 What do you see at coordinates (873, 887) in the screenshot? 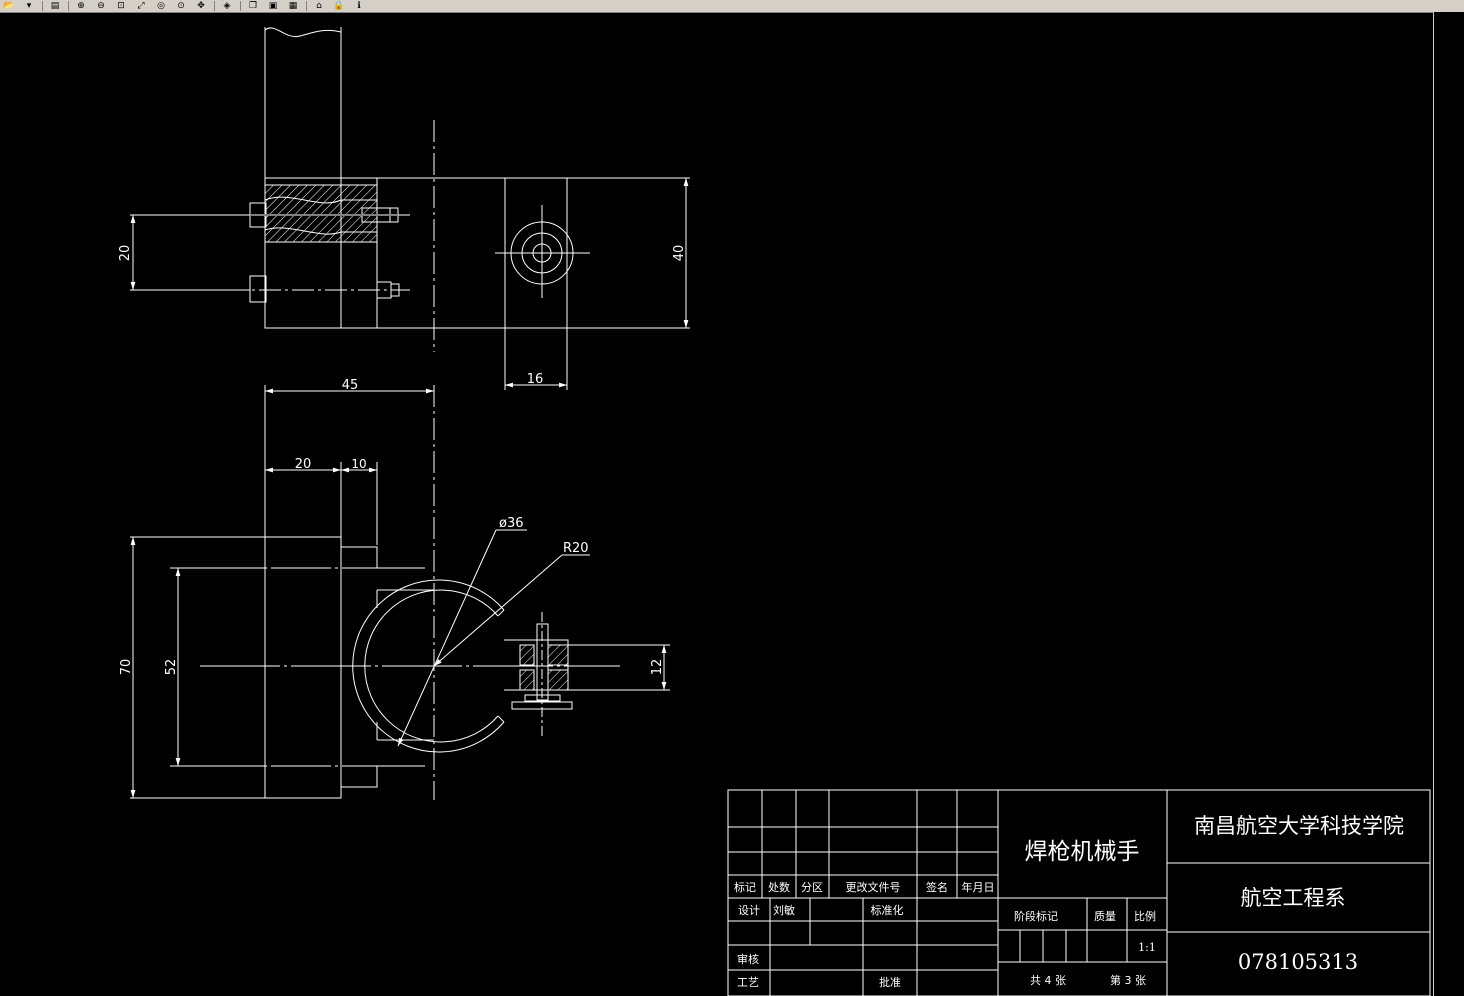
I see `header-change-doc: 更改文件号` at bounding box center [873, 887].